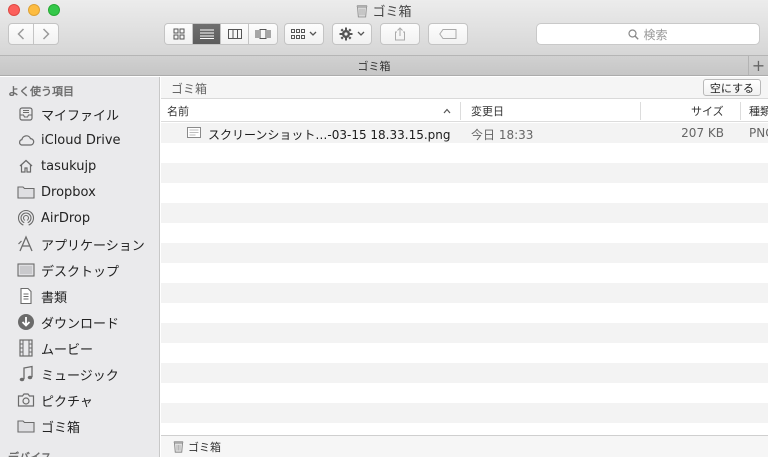 The width and height of the screenshot is (768, 457). I want to click on search-field: 検索, so click(648, 34).